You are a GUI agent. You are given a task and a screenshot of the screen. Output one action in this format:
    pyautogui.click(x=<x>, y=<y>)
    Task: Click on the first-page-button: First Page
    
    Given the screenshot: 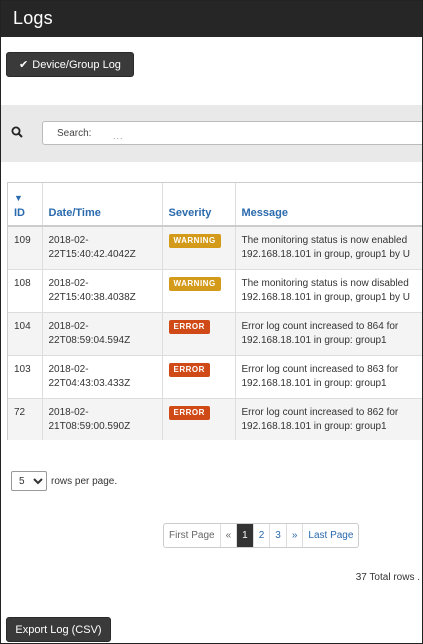 What is the action you would take?
    pyautogui.click(x=192, y=535)
    